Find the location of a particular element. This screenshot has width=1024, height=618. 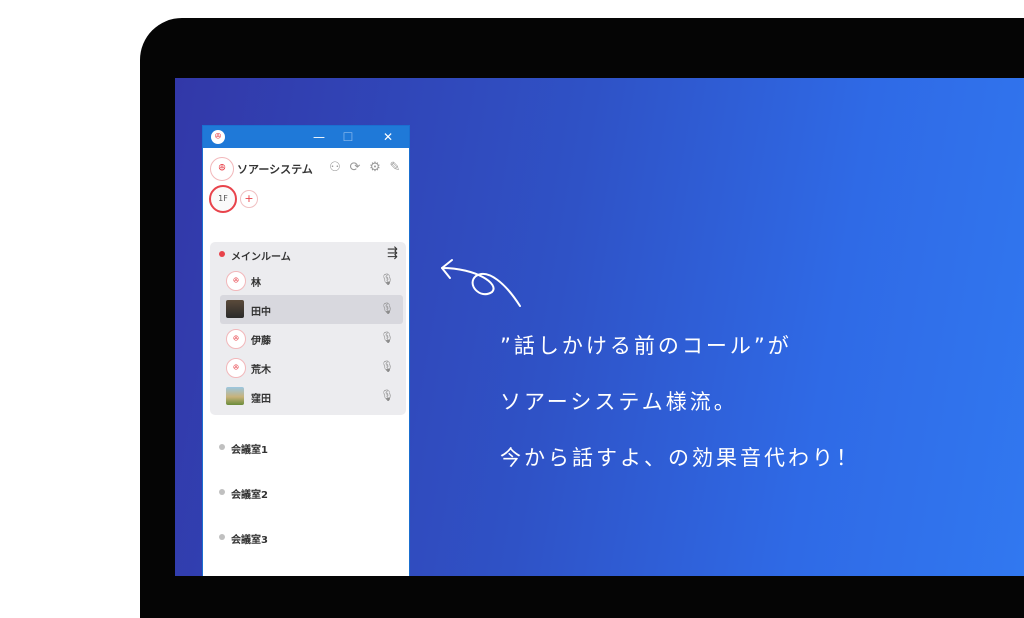

member-row: 窪田 🎙︎ is located at coordinates (308, 396).